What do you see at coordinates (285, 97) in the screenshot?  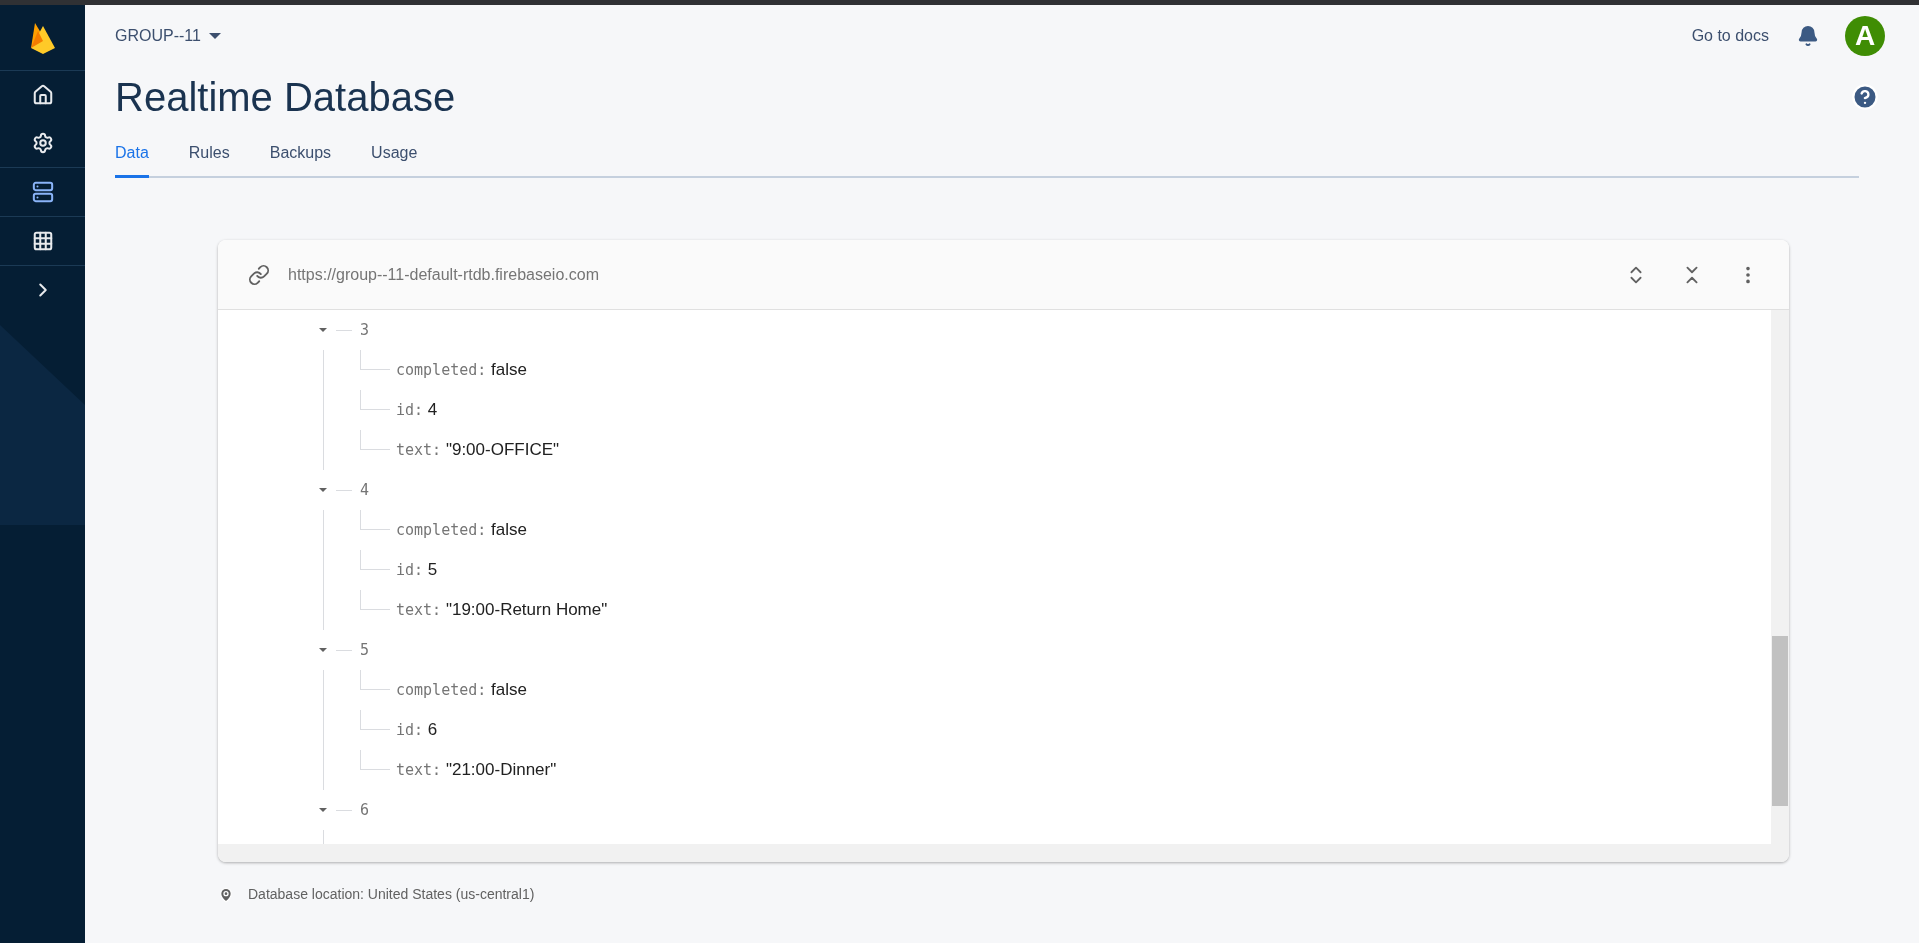 I see `page-title: Realtime Database` at bounding box center [285, 97].